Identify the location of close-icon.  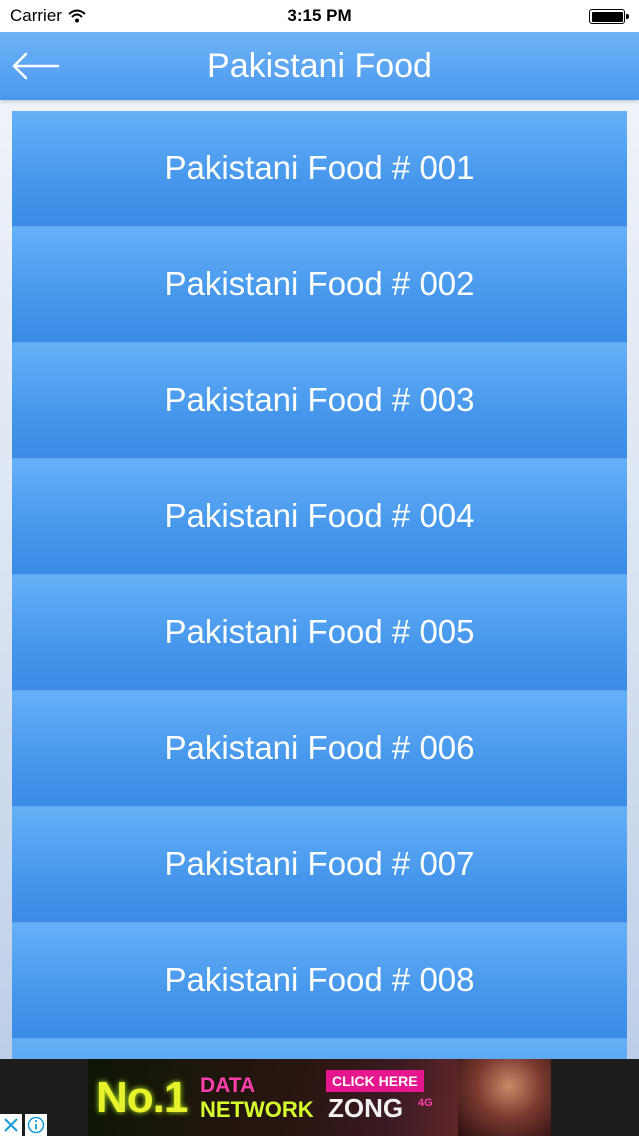
(11, 1125).